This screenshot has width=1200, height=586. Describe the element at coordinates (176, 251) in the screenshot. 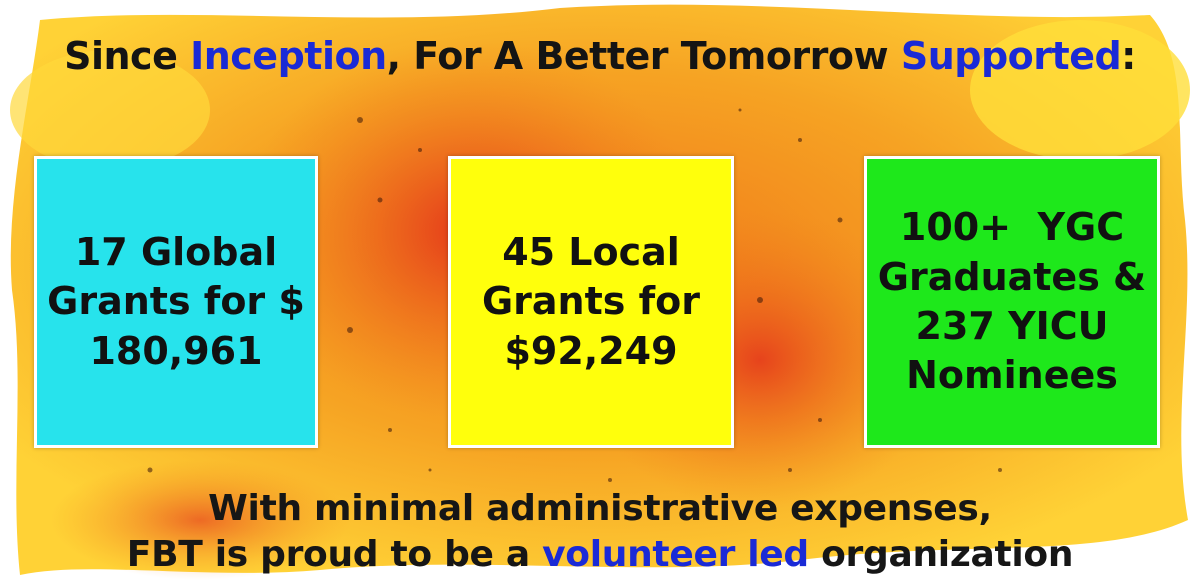

I see `card-line: 17 Global` at that location.